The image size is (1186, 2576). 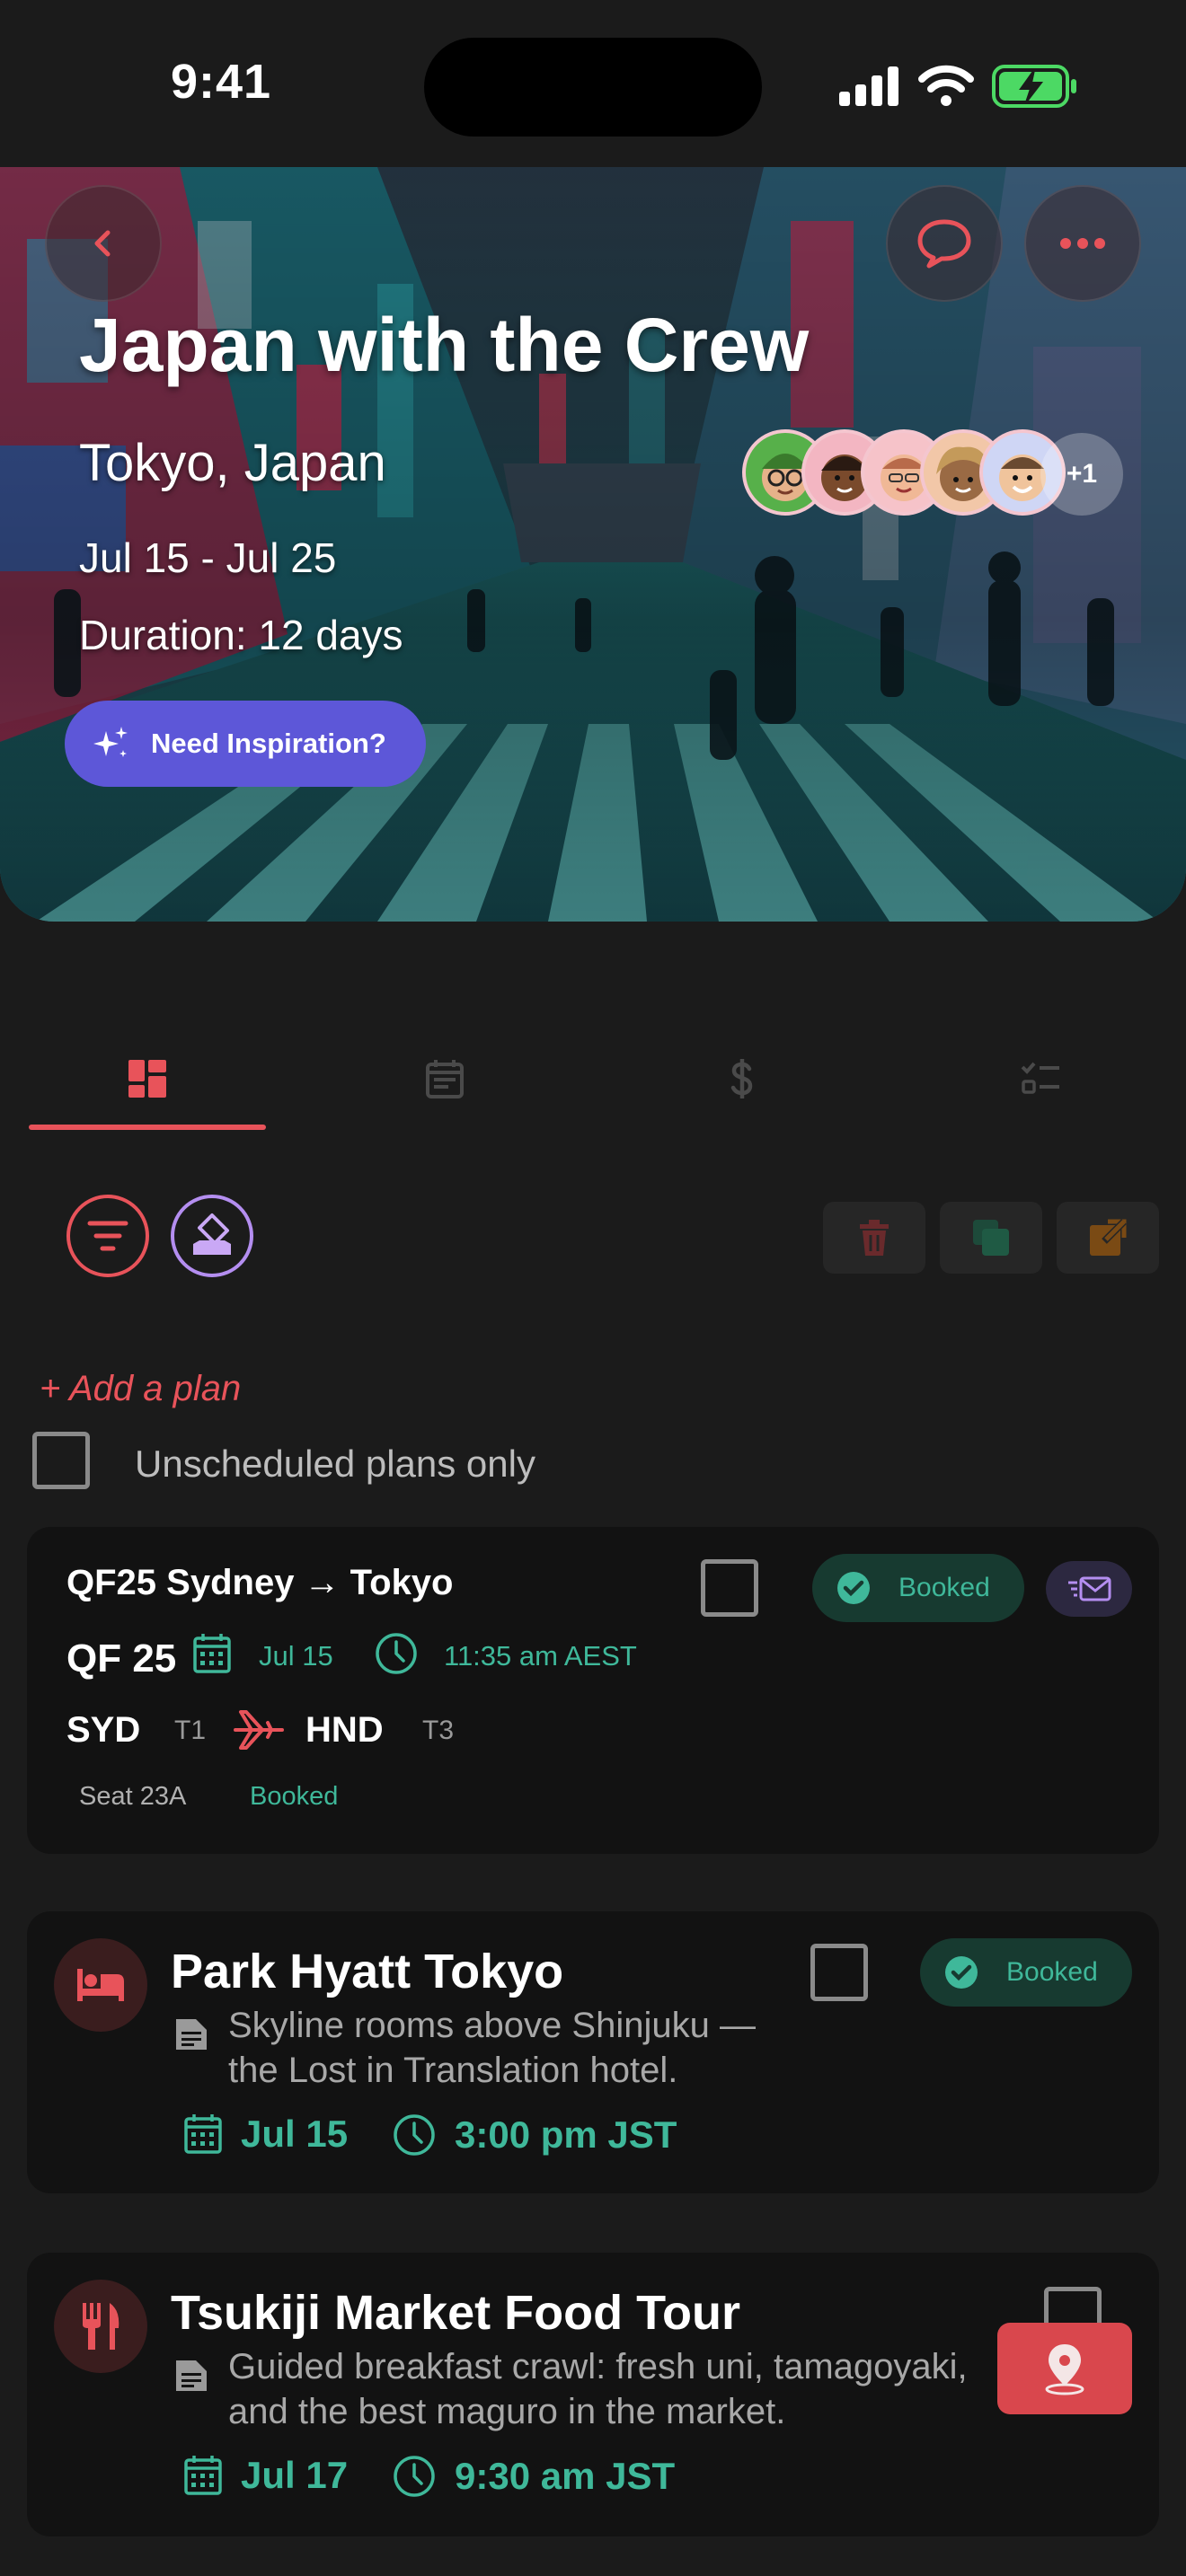 I want to click on trip-duration: Duration: 12 days, so click(x=241, y=635).